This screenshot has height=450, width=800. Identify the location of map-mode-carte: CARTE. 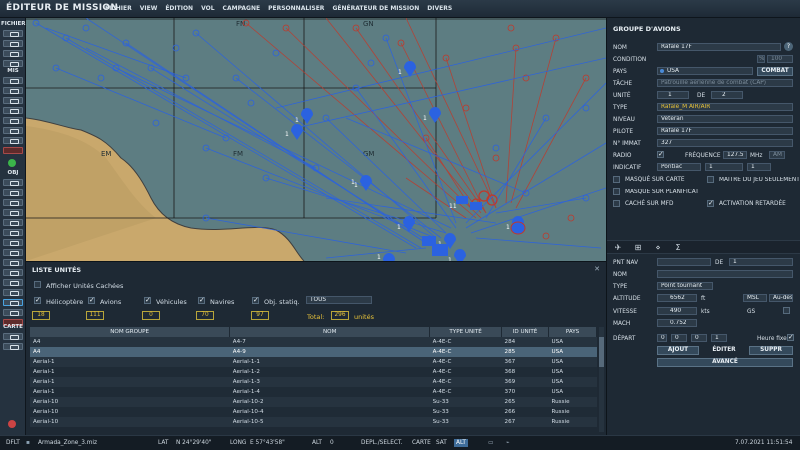
(421, 443).